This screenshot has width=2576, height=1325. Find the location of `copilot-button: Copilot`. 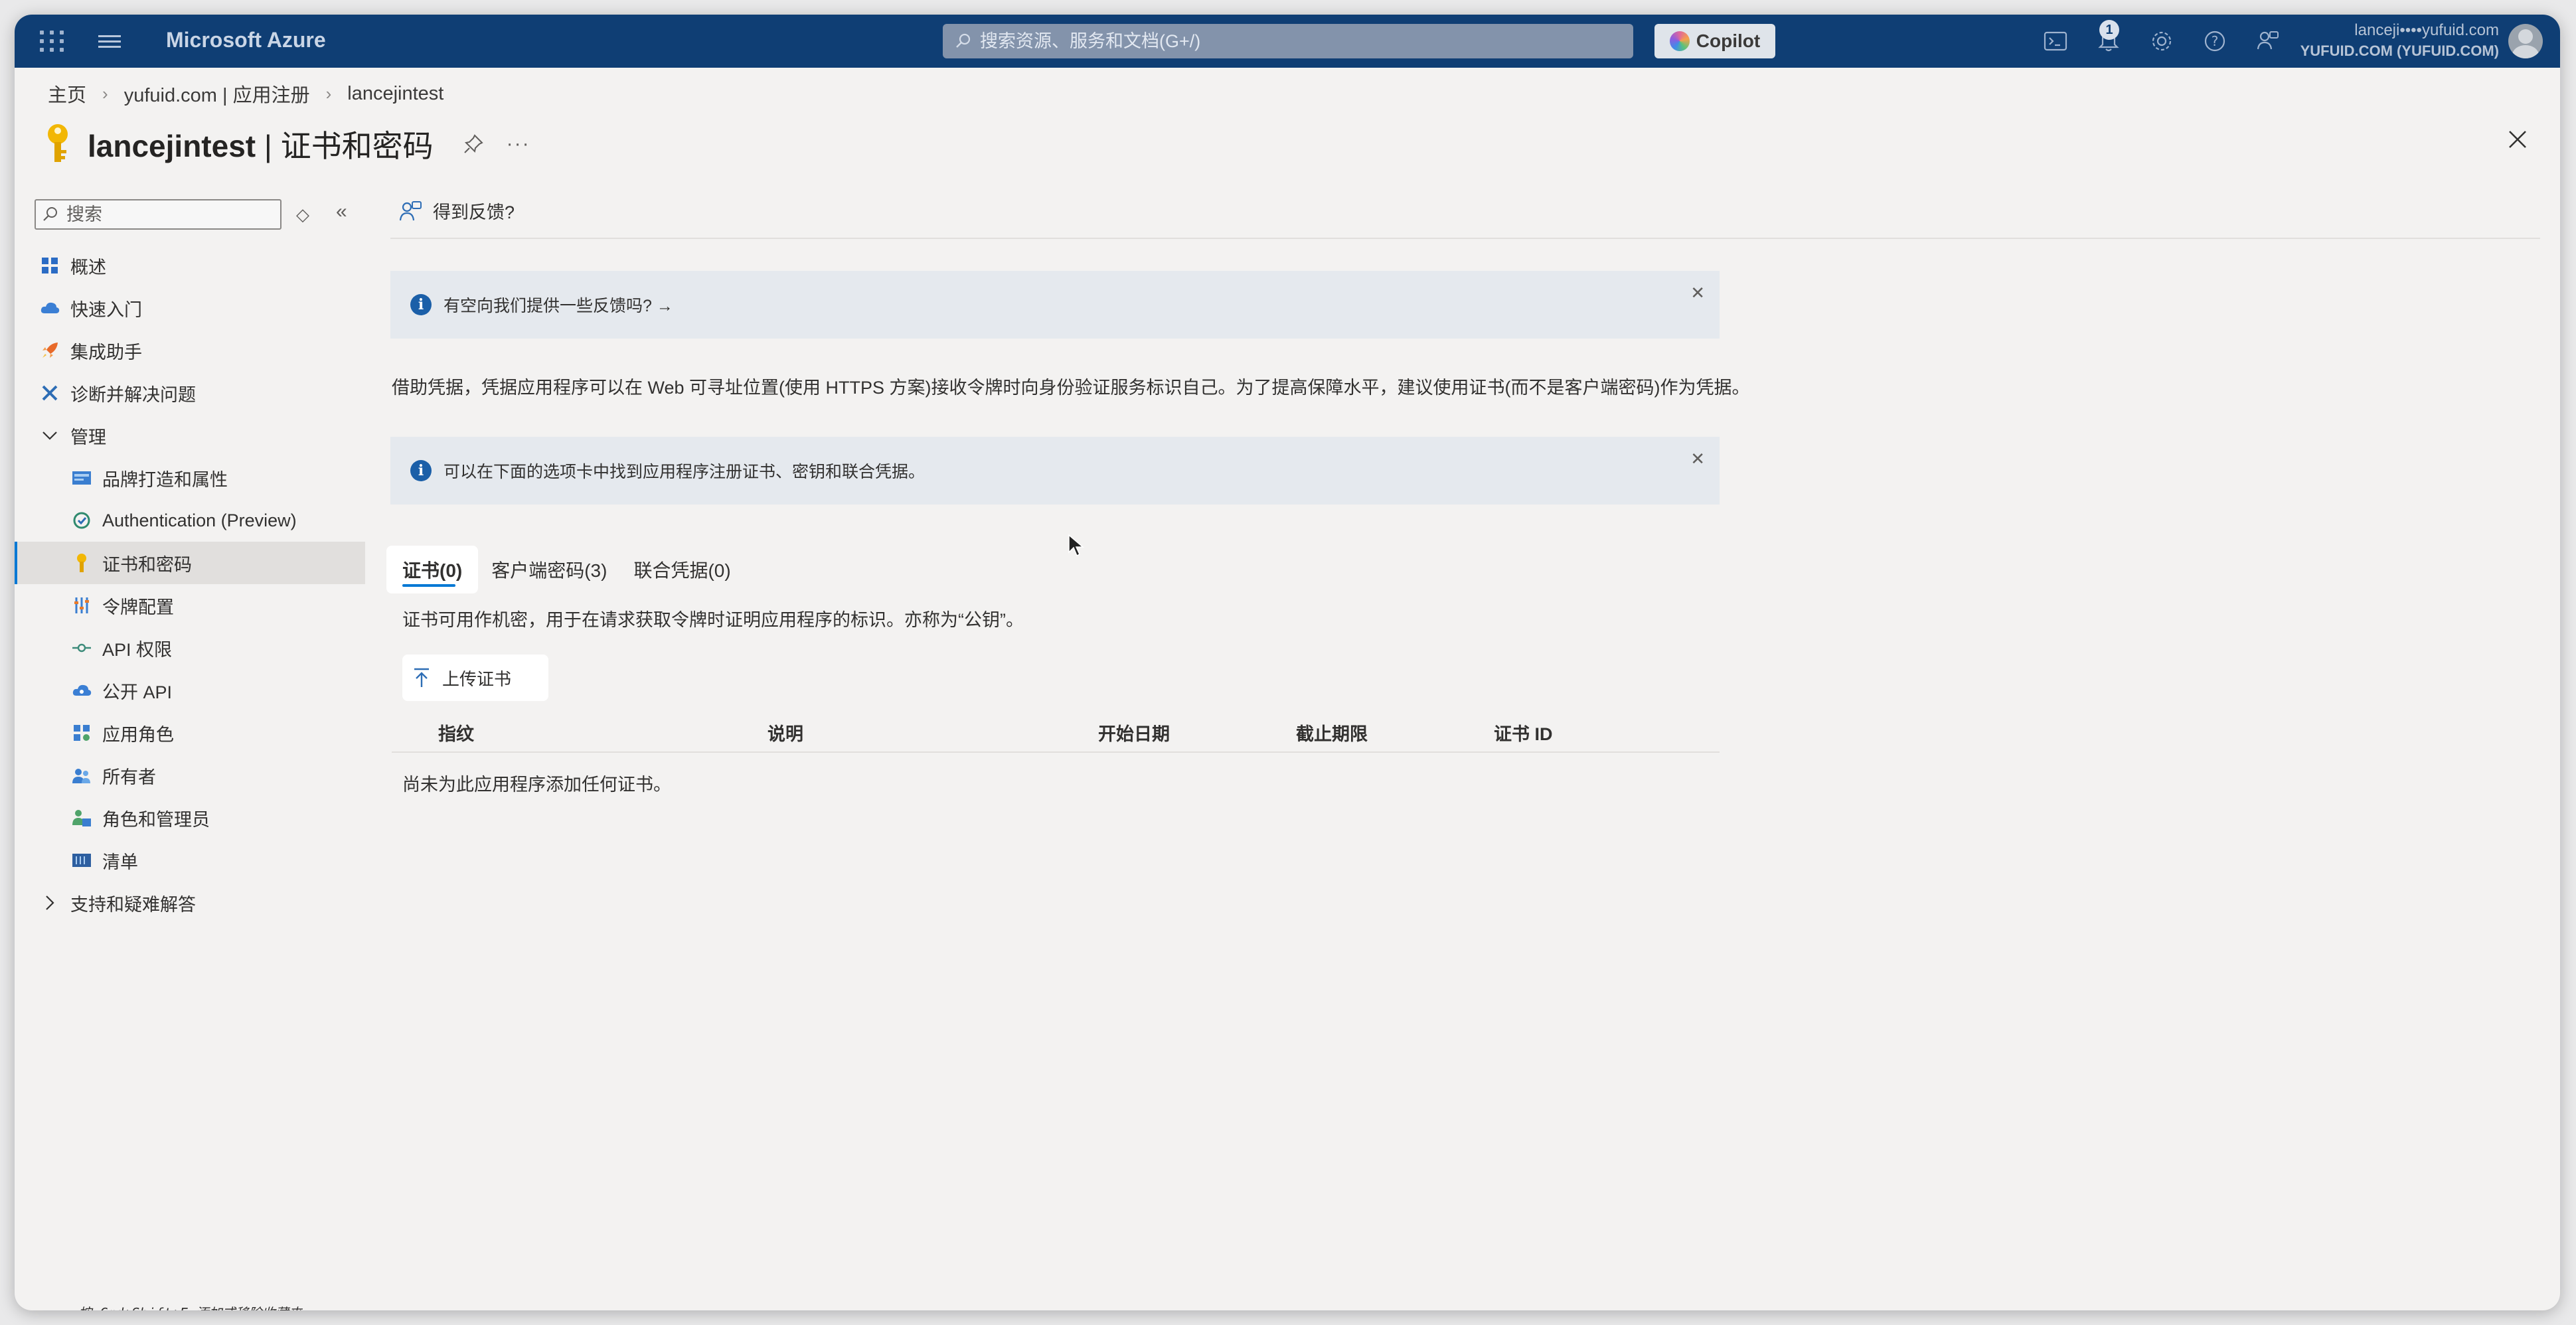

copilot-button: Copilot is located at coordinates (1714, 41).